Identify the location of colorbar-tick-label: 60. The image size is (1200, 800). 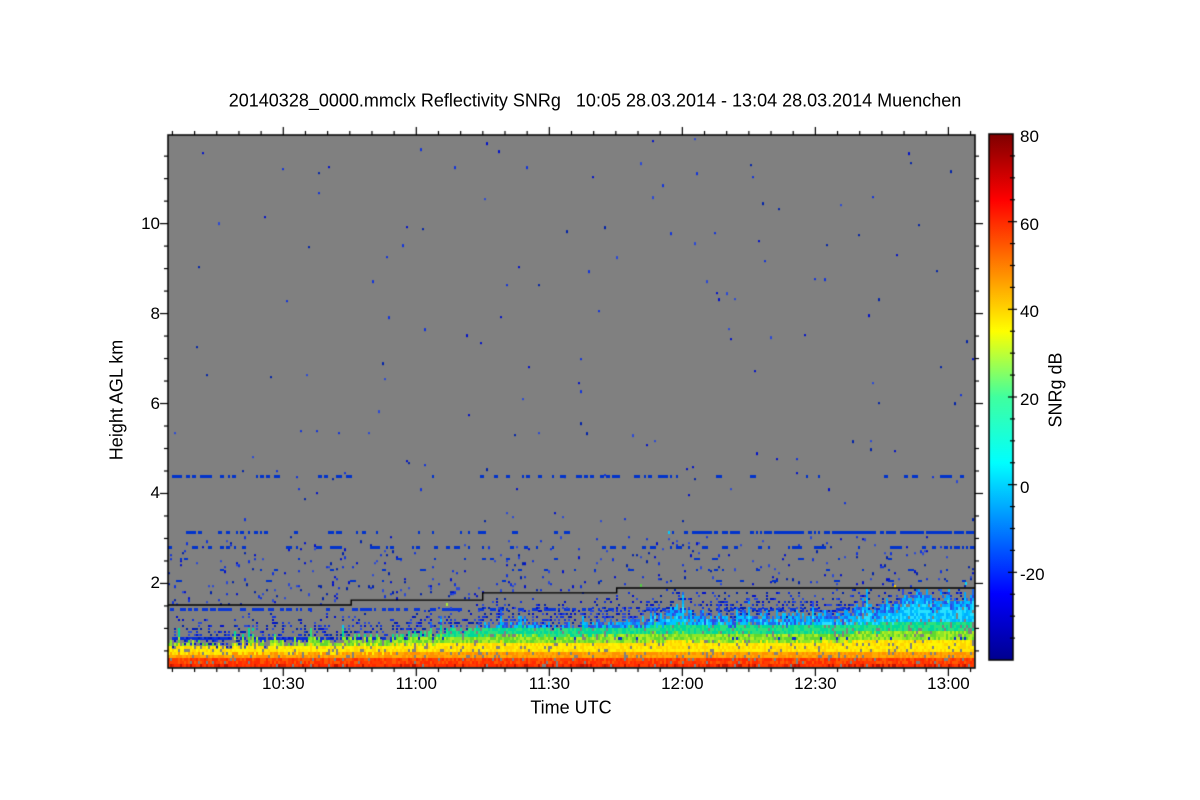
(1029, 224).